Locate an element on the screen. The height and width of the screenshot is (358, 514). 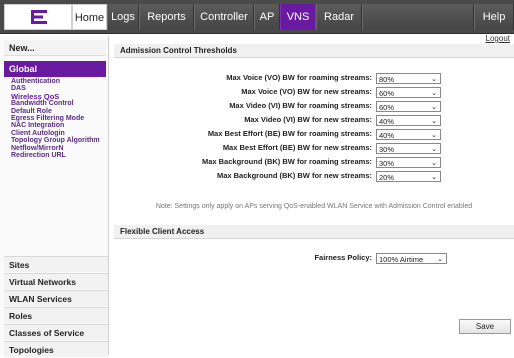
save-button: Save is located at coordinates (485, 326).